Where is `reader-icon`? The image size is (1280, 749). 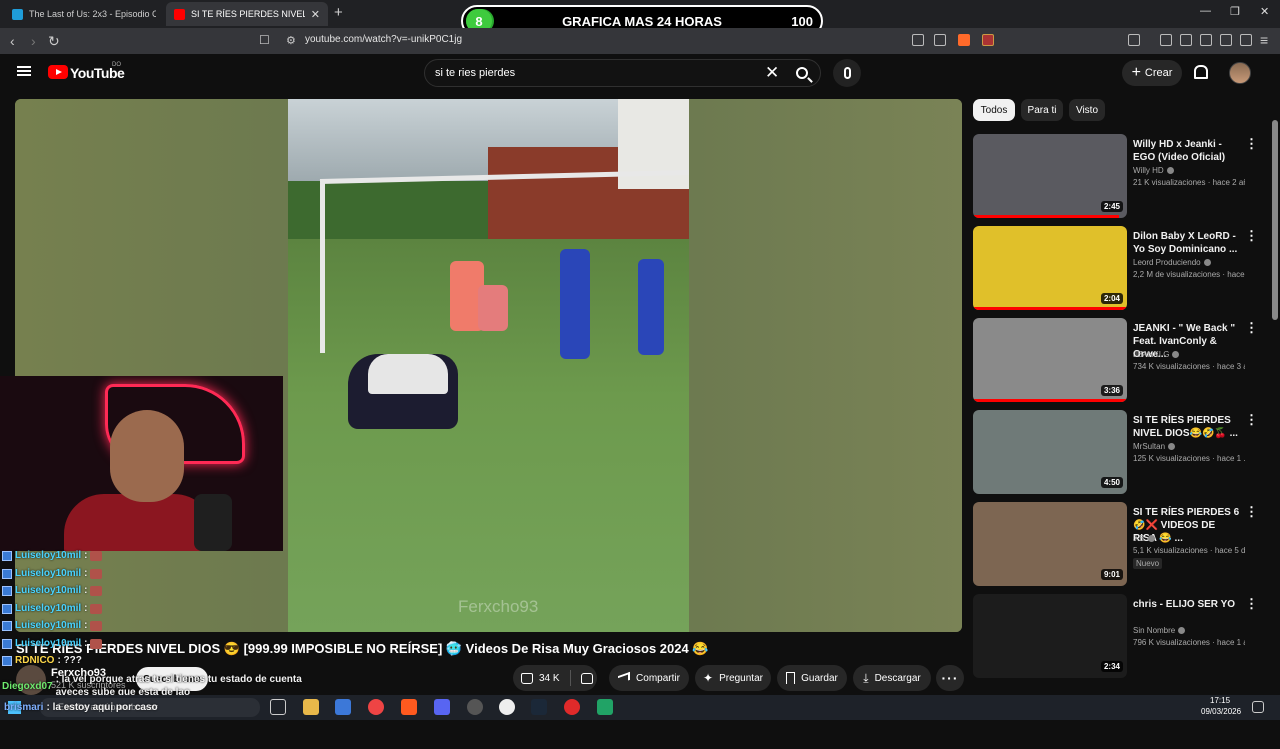
reader-icon is located at coordinates (1186, 40).